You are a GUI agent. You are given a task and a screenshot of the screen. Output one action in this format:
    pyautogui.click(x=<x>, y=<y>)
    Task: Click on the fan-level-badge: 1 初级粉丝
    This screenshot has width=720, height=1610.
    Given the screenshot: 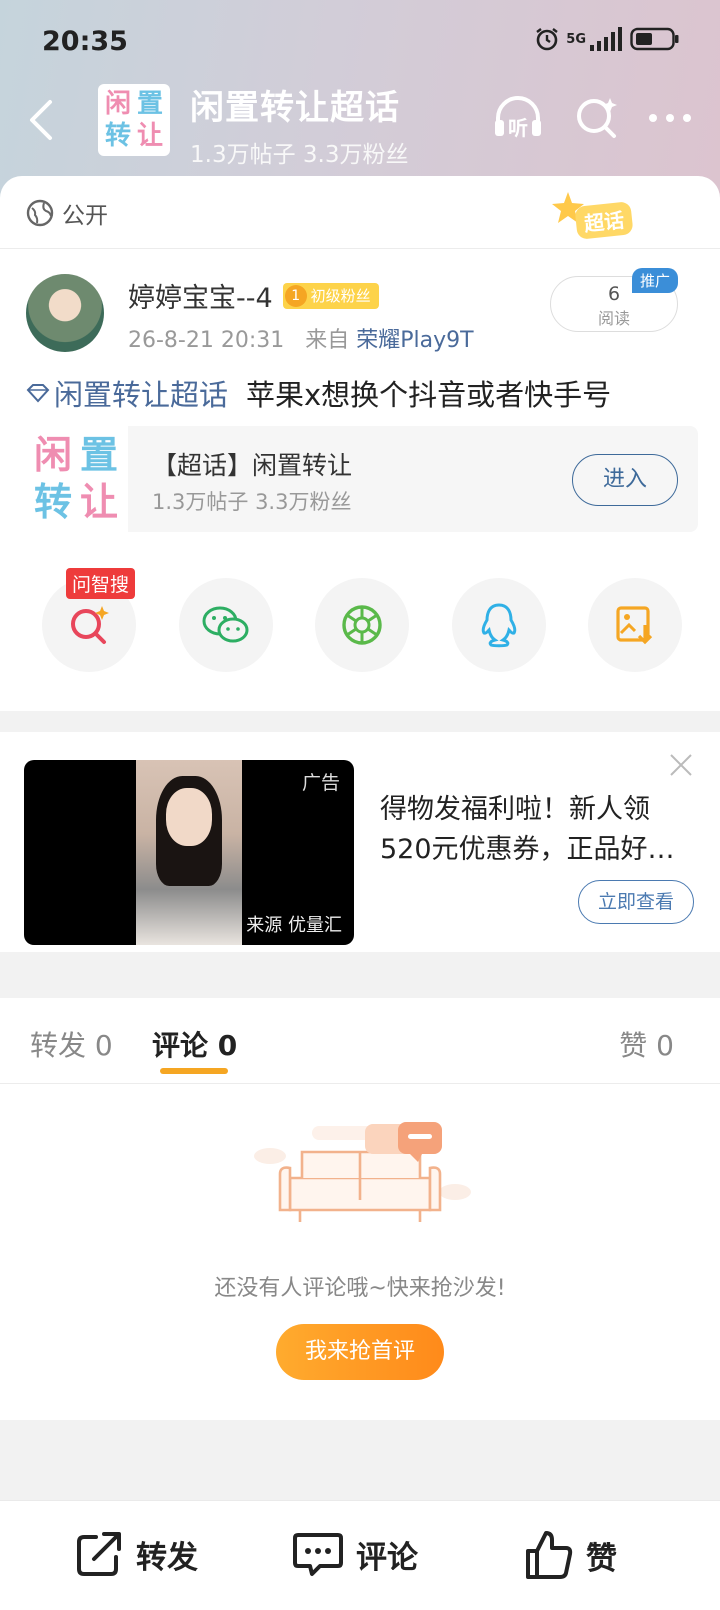 What is the action you would take?
    pyautogui.click(x=330, y=295)
    